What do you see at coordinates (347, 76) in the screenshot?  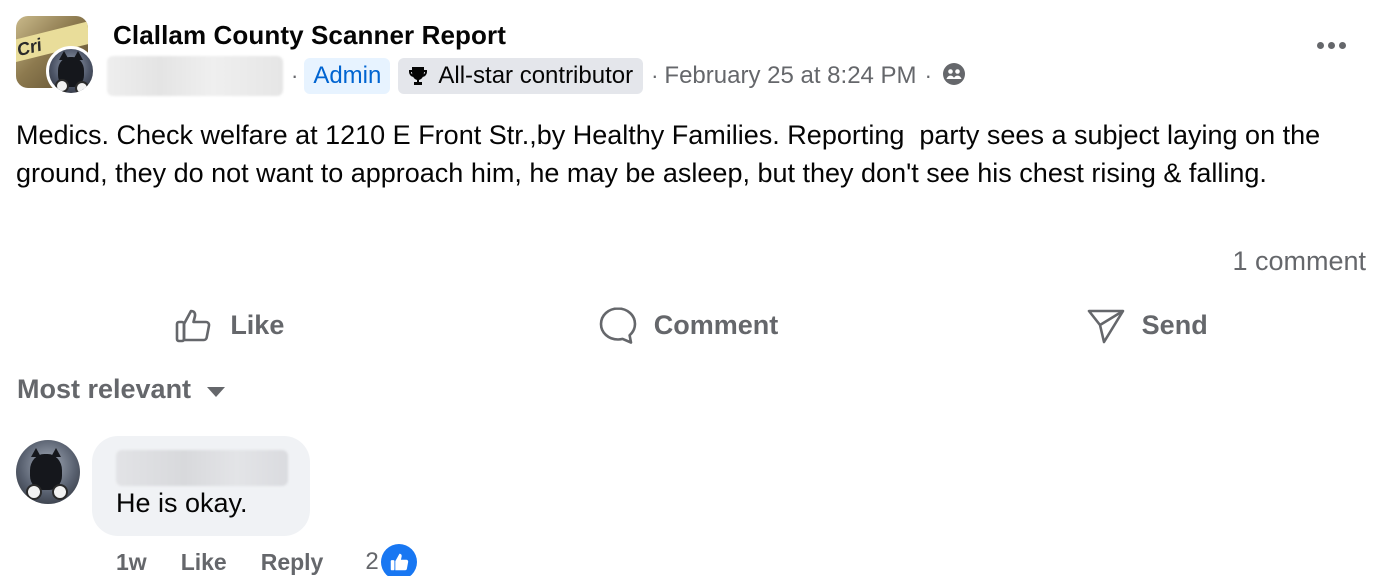 I see `admin-badge: Admin` at bounding box center [347, 76].